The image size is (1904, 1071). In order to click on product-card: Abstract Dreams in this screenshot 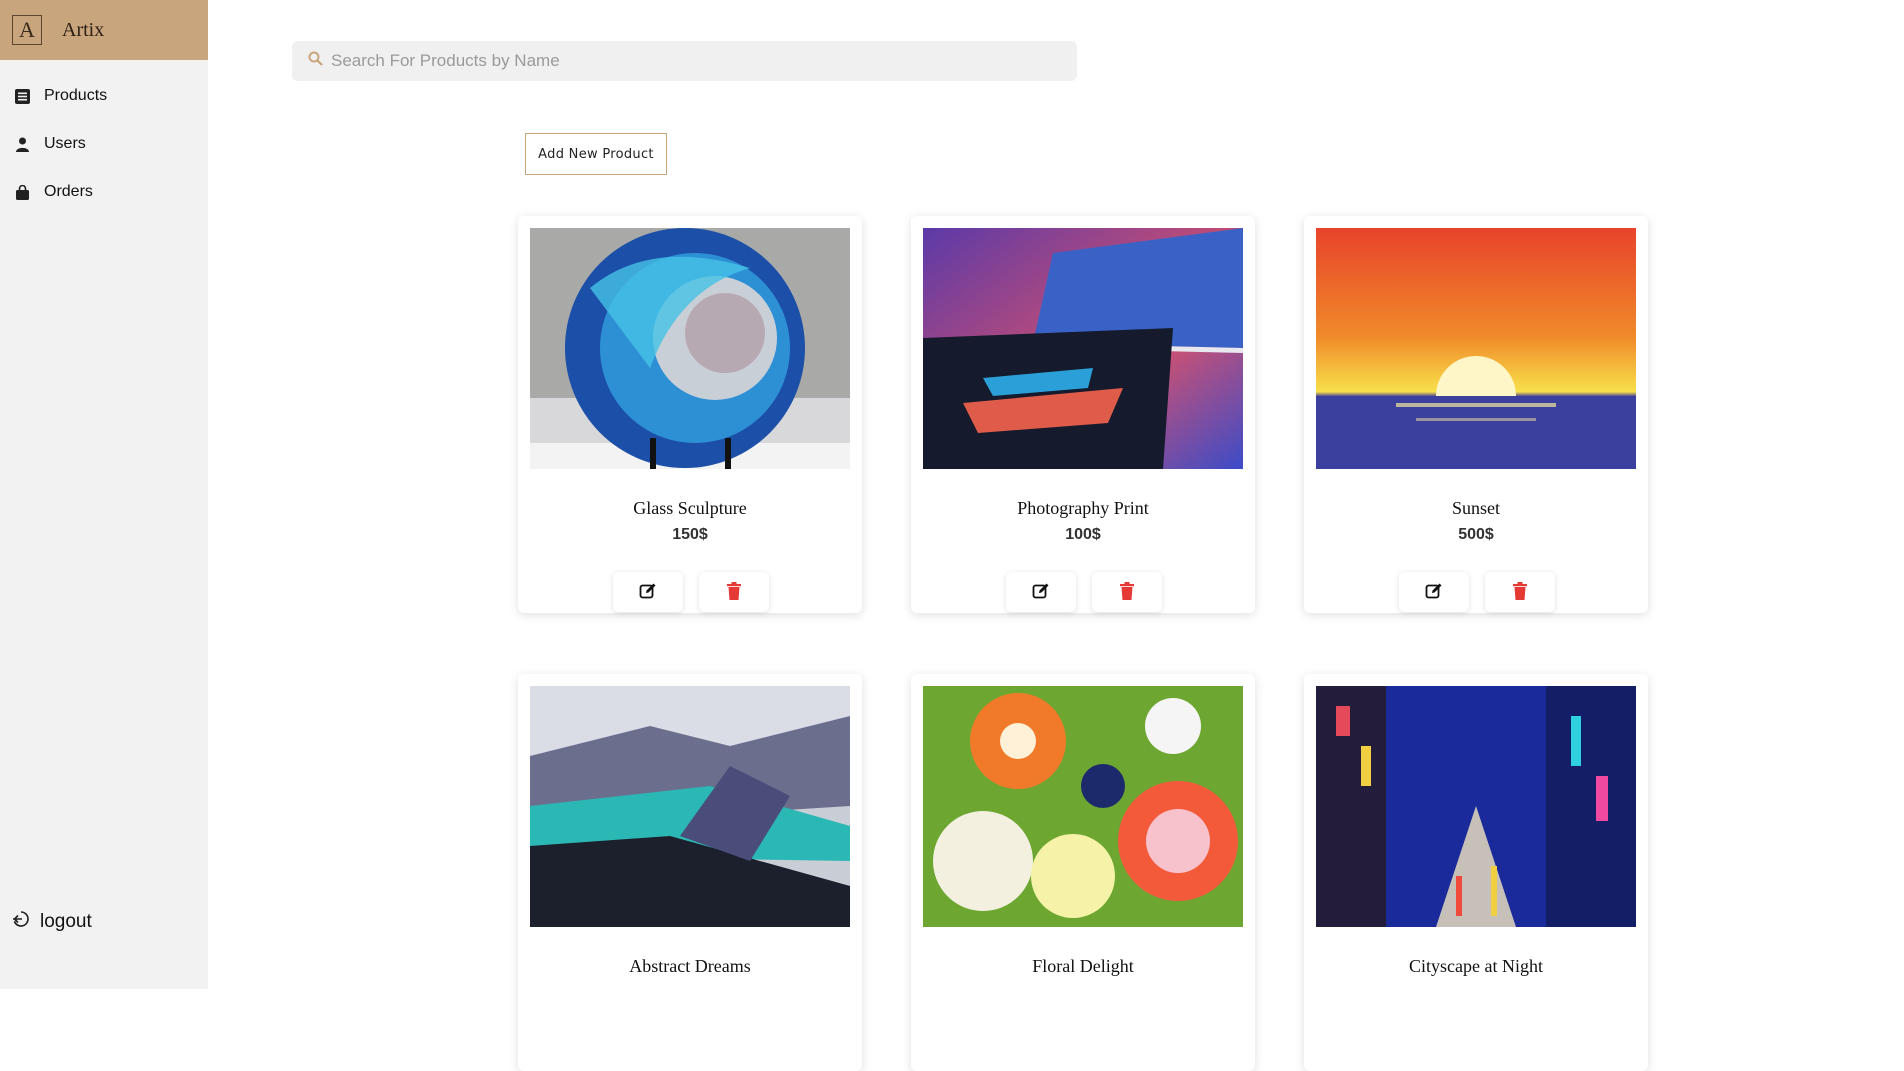, I will do `click(690, 872)`.